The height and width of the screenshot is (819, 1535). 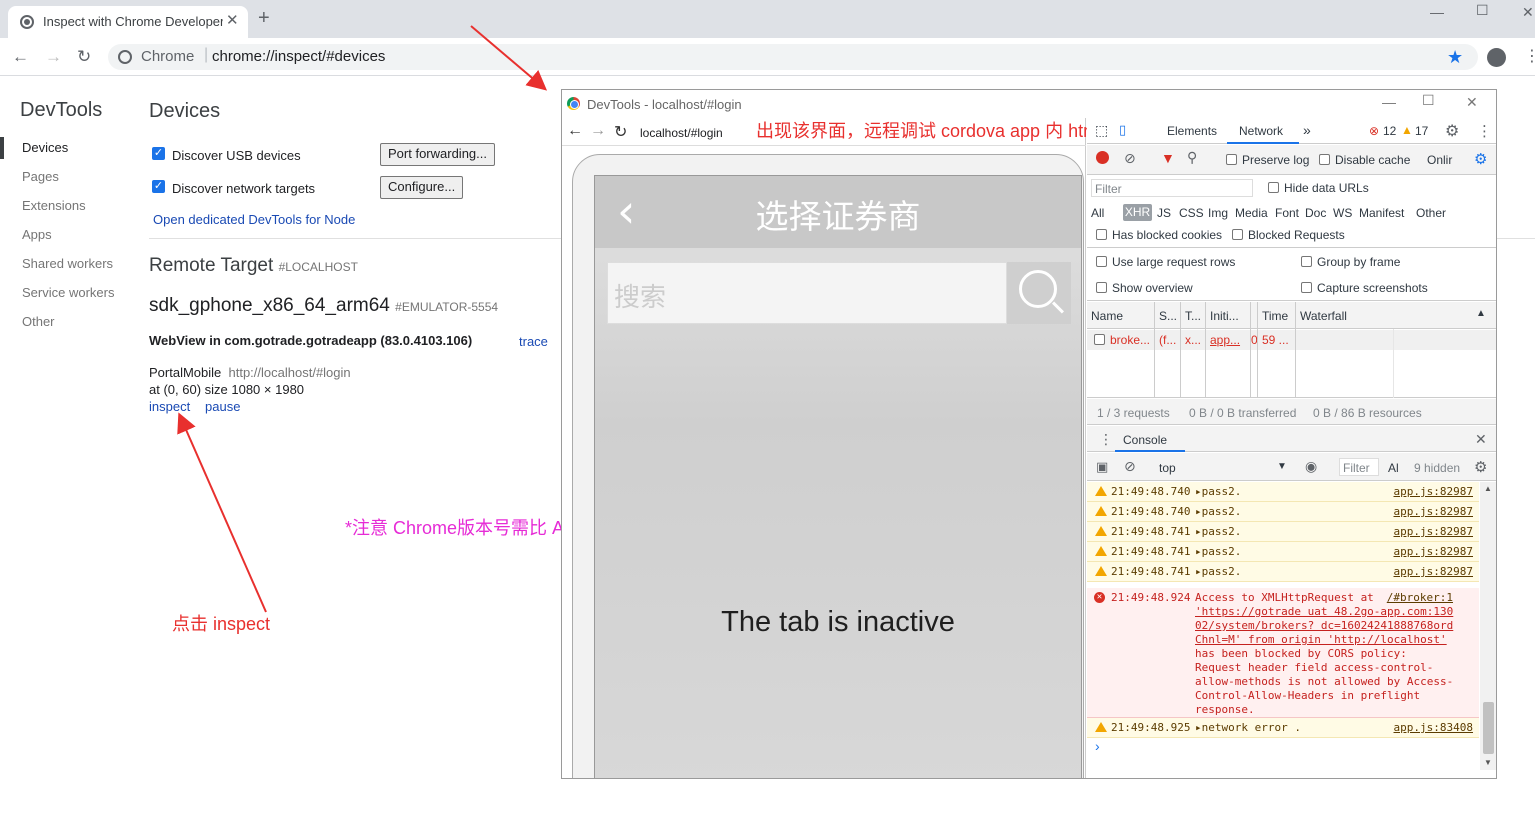 I want to click on warning-message: ▸network error ., so click(x=1248, y=727).